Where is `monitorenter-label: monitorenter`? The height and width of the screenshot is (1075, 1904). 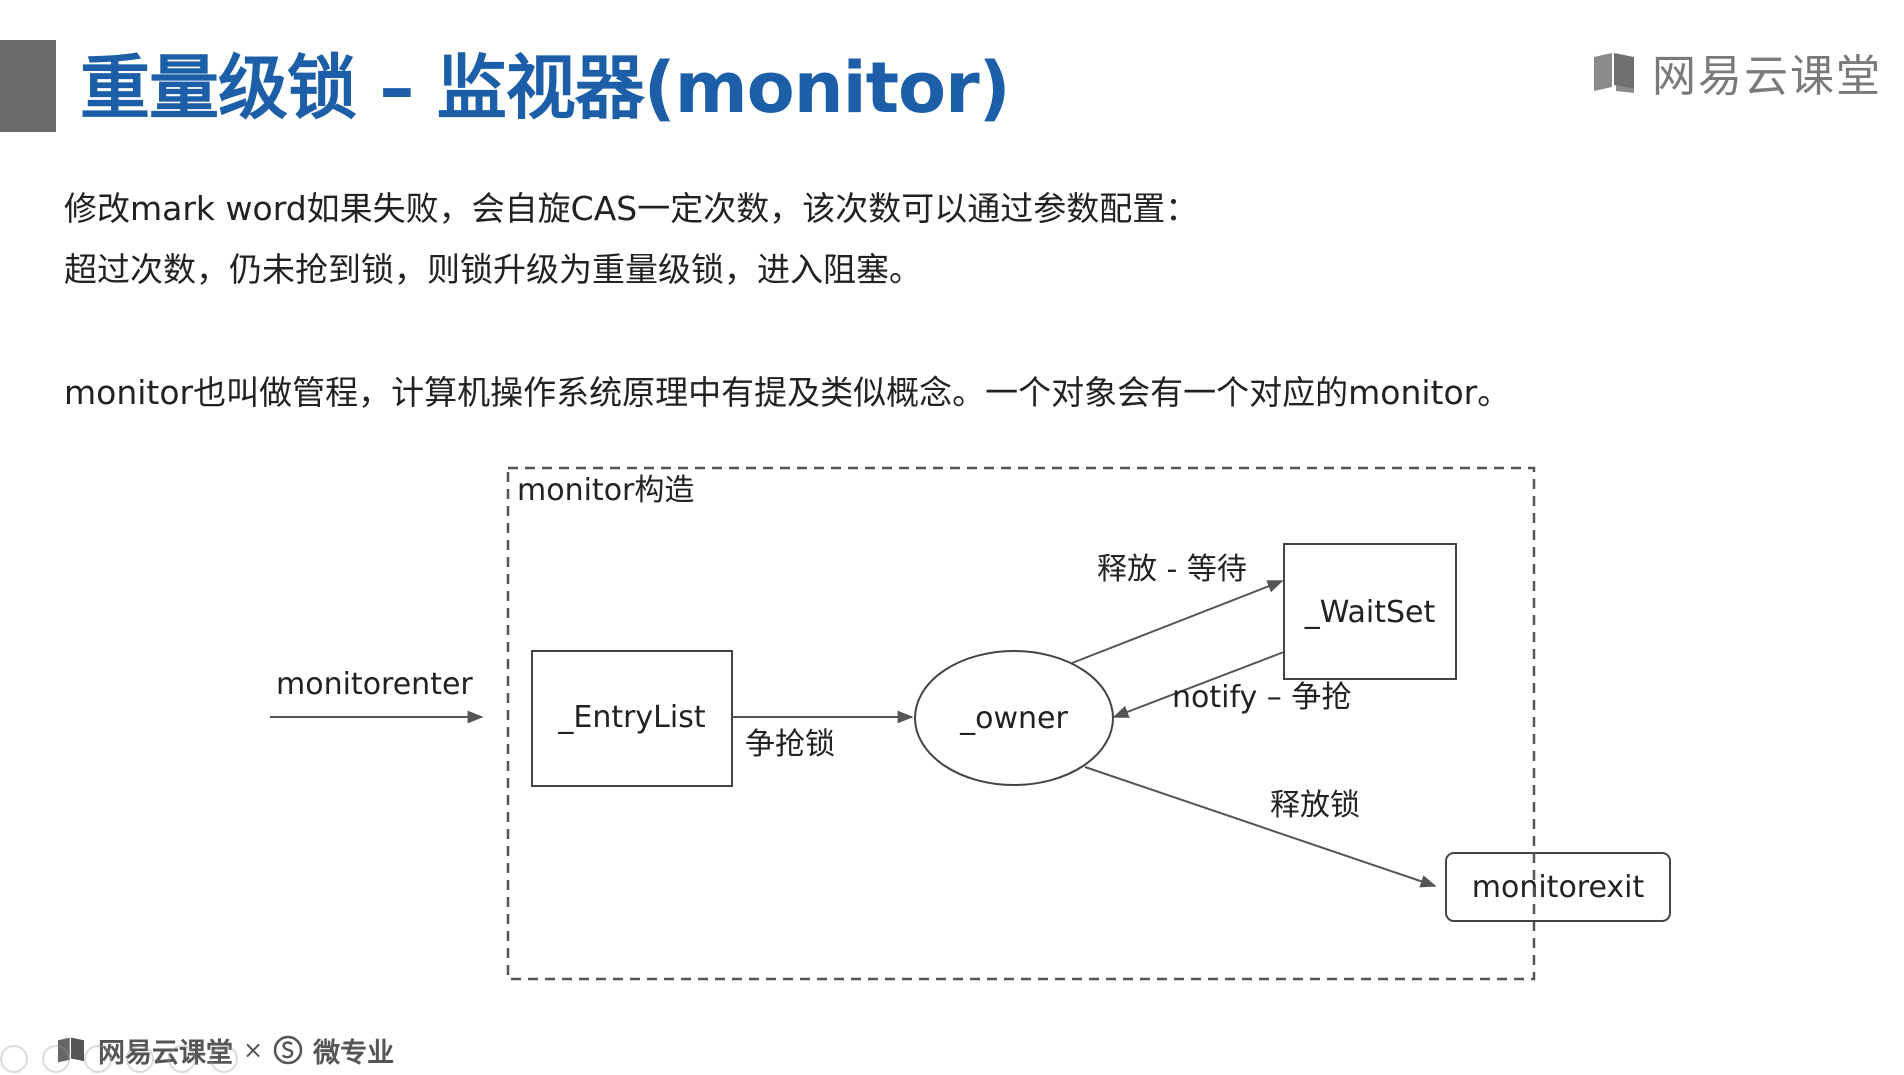 monitorenter-label: monitorenter is located at coordinates (374, 684).